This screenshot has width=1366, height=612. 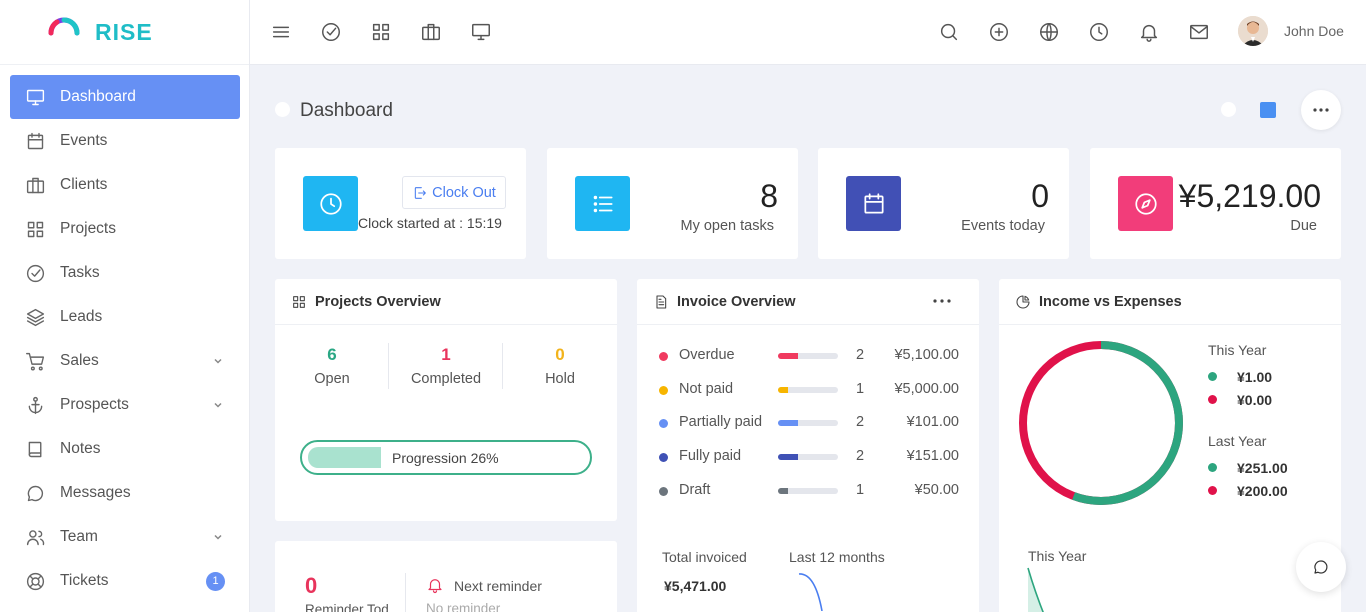 What do you see at coordinates (1314, 31) in the screenshot?
I see `user-name: John Doe` at bounding box center [1314, 31].